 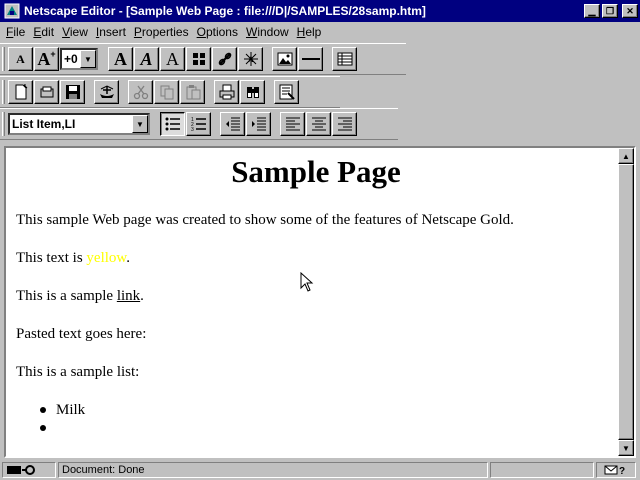 I want to click on minimize-button: ▁, so click(x=592, y=11).